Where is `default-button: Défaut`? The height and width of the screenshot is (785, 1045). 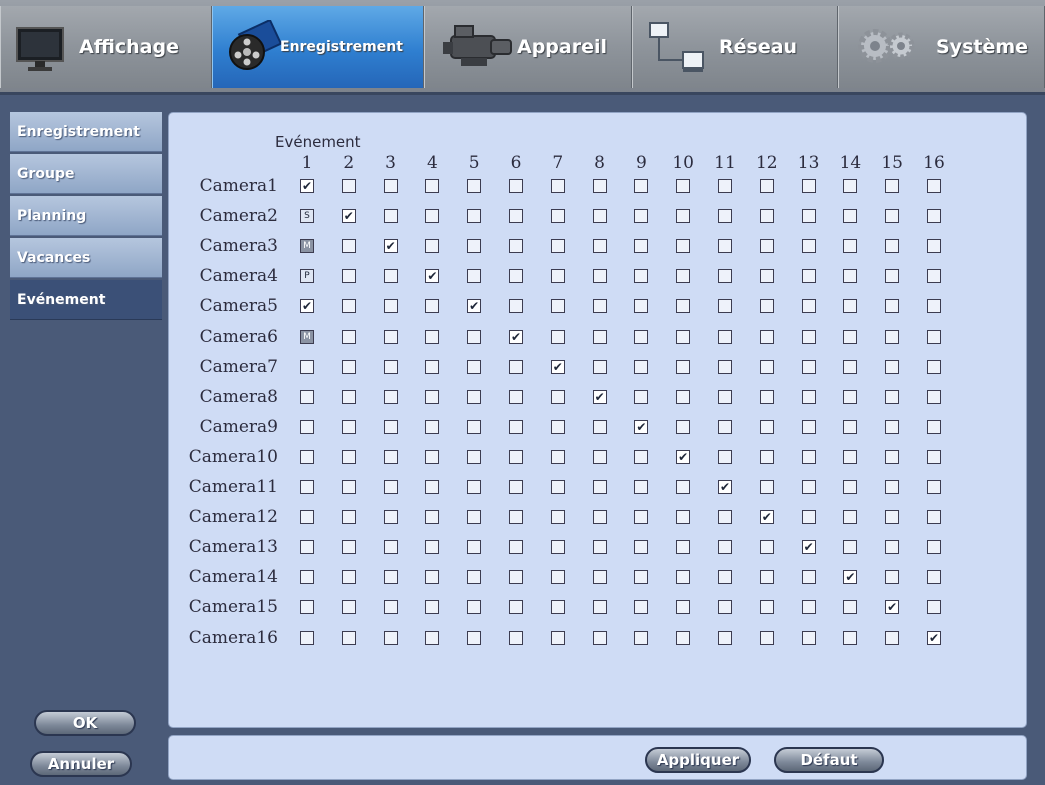 default-button: Défaut is located at coordinates (829, 760).